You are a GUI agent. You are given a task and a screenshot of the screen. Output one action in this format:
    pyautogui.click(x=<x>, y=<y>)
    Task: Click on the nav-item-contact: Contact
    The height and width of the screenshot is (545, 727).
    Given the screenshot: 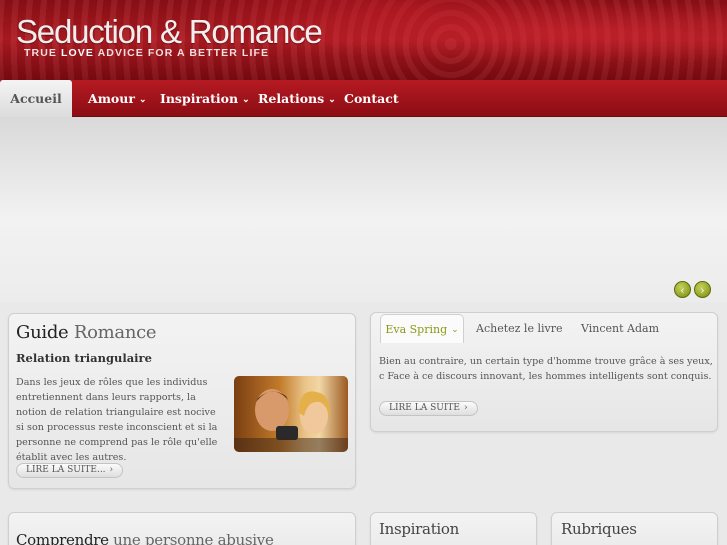 What is the action you would take?
    pyautogui.click(x=371, y=98)
    